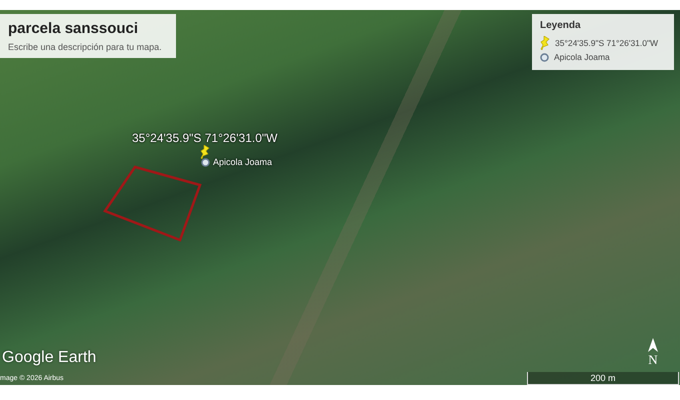 The width and height of the screenshot is (680, 400). I want to click on legend-item: Apicola Joama, so click(582, 57).